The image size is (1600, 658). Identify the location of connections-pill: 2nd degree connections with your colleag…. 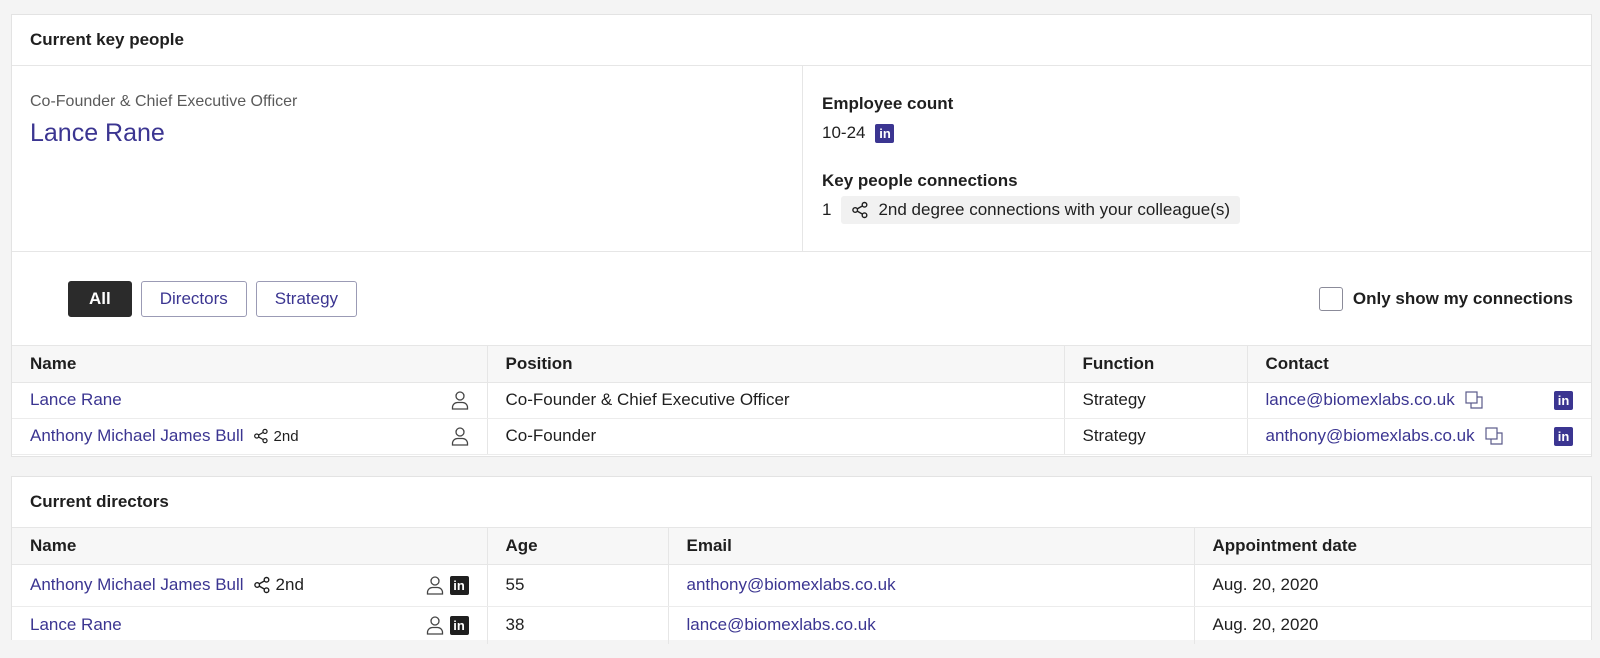
(1041, 210).